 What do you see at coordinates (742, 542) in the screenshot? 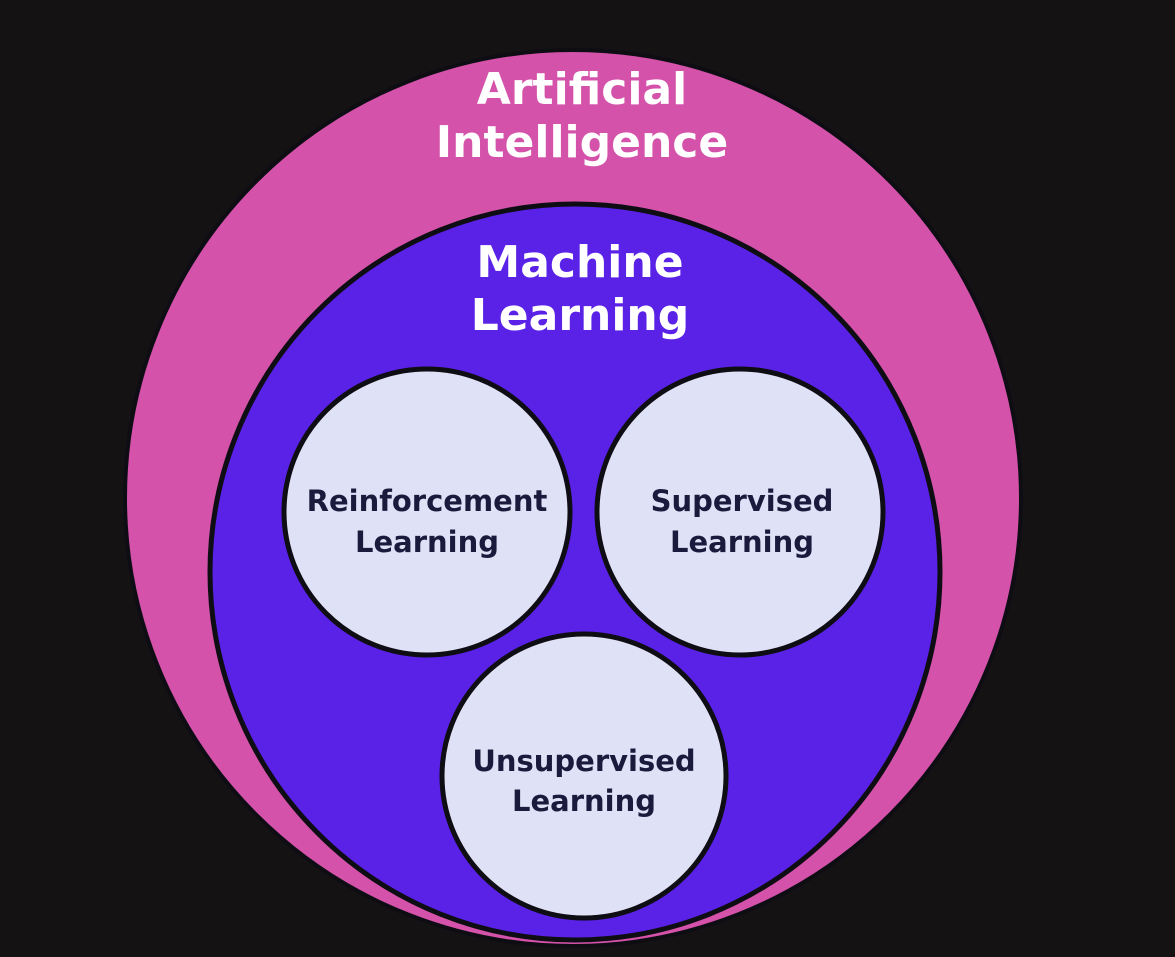
I see `supervised-label-line2: Learning` at bounding box center [742, 542].